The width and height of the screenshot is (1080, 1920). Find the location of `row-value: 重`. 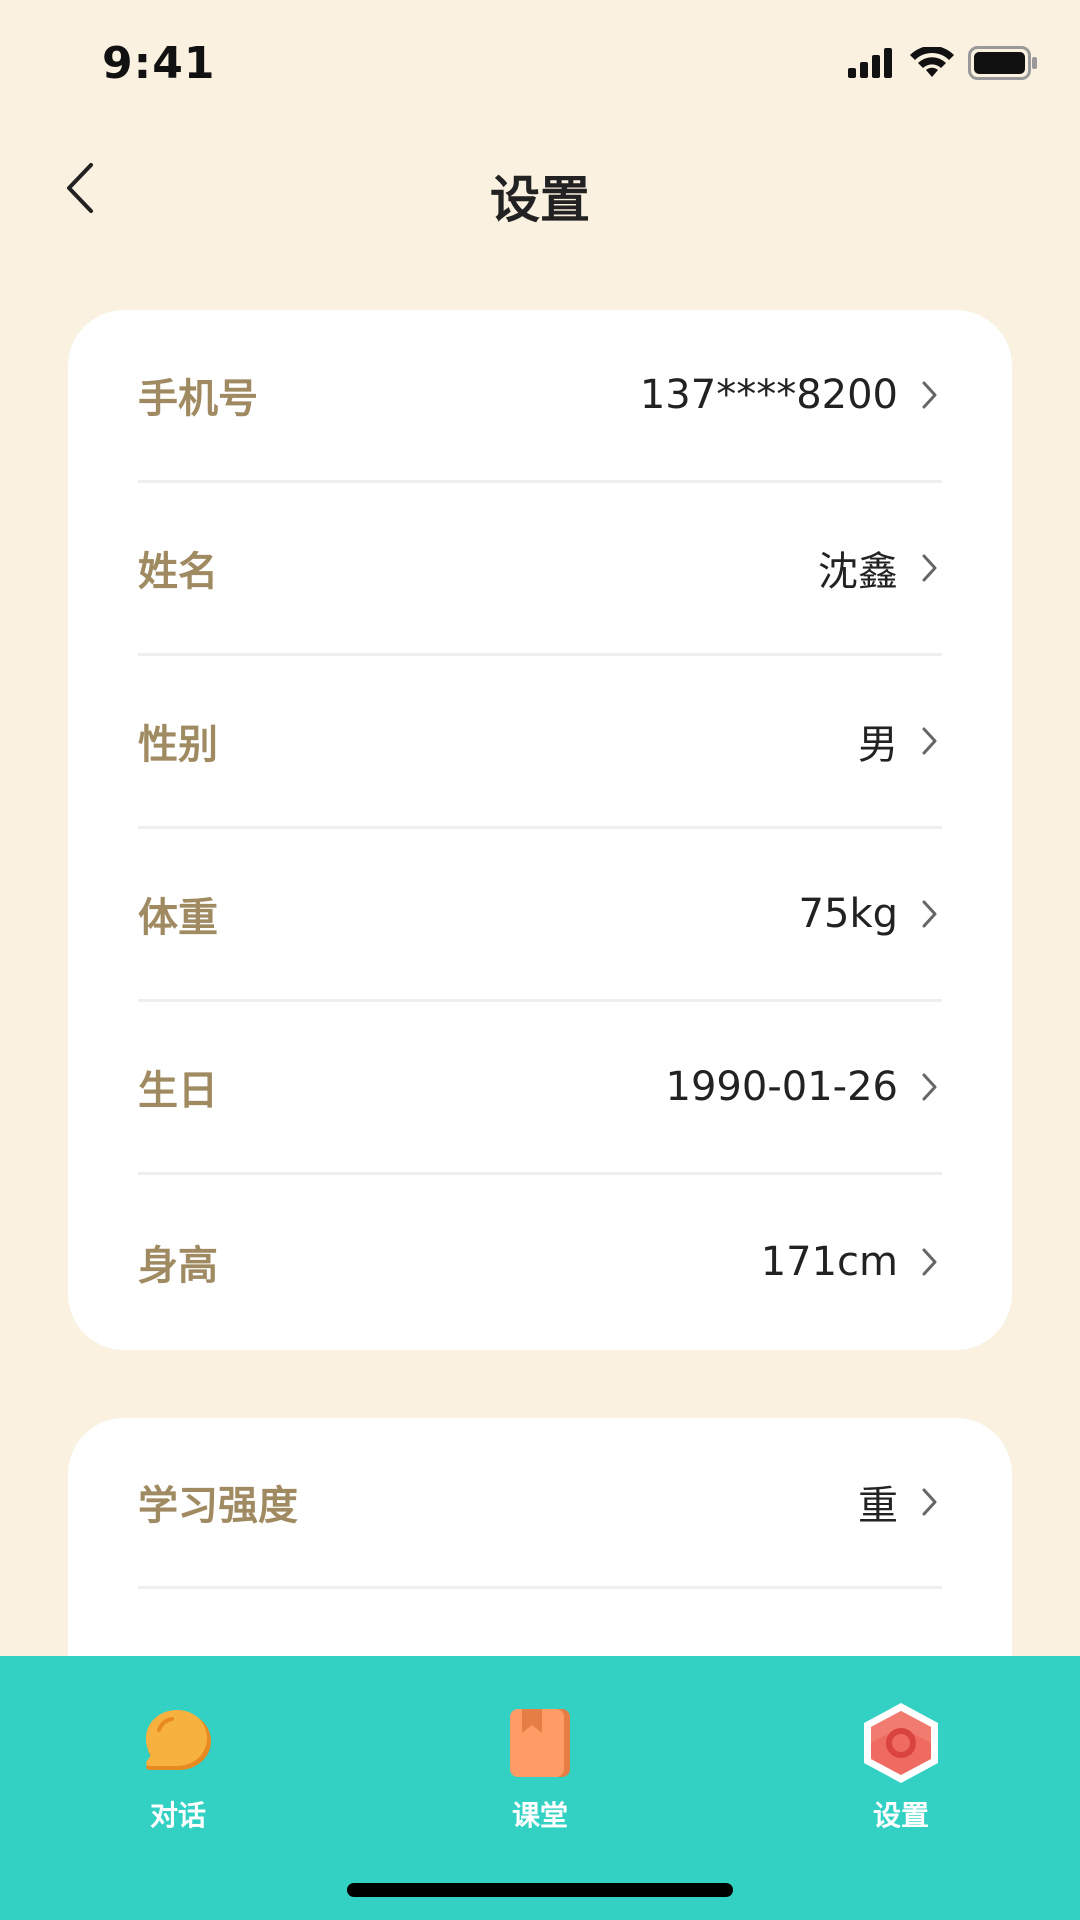

row-value: 重 is located at coordinates (878, 1506).